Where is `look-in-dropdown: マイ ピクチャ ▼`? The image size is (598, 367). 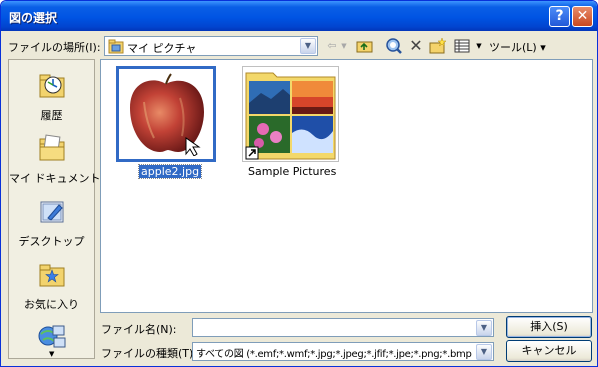 look-in-dropdown: マイ ピクチャ ▼ is located at coordinates (211, 46).